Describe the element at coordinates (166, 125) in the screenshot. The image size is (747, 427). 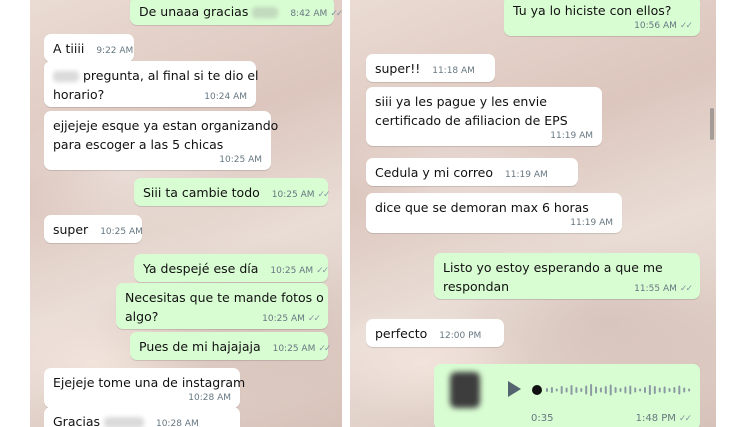
I see `message-text-line1: ejjejeje esque ya estan organizando` at that location.